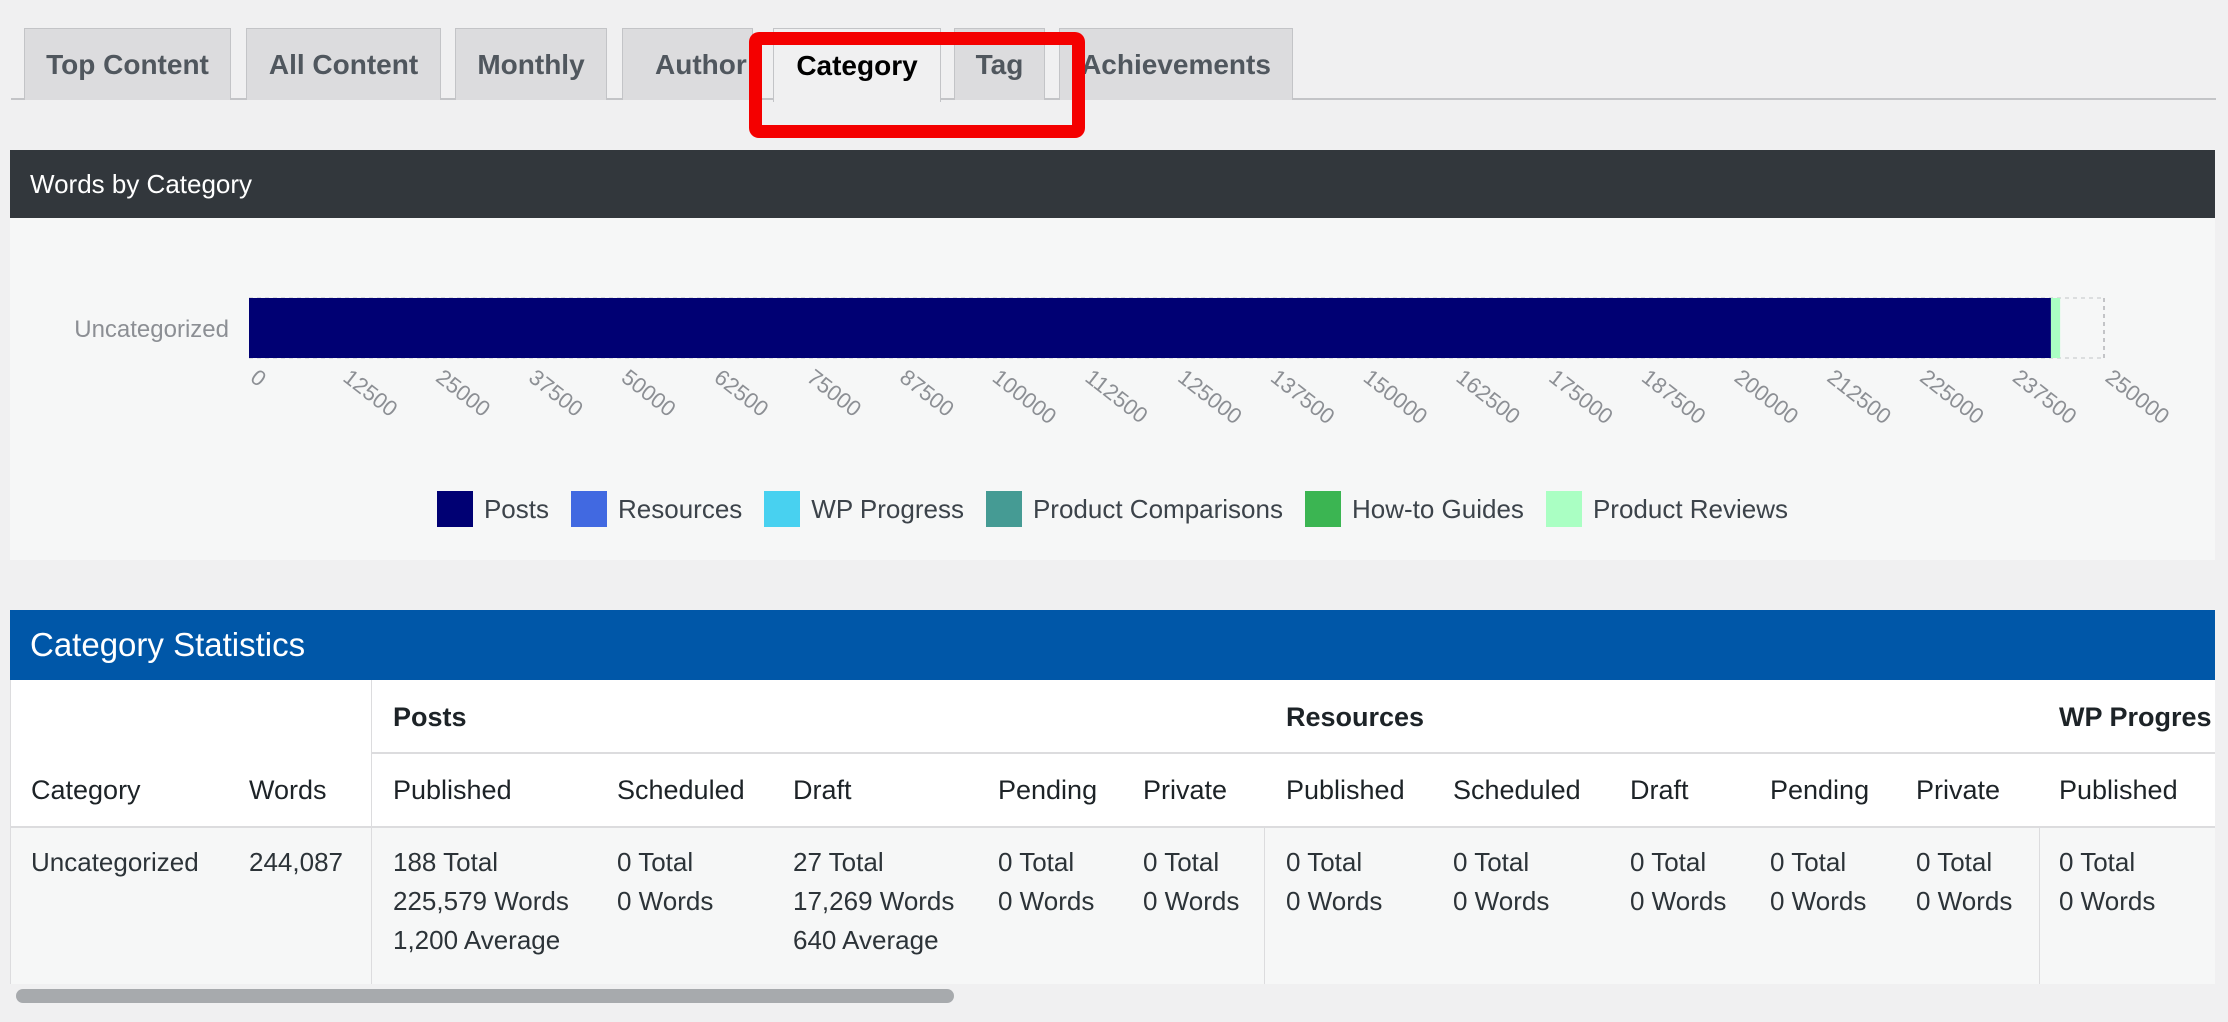  Describe the element at coordinates (1437, 508) in the screenshot. I see `legend-label: How-to Guides` at that location.